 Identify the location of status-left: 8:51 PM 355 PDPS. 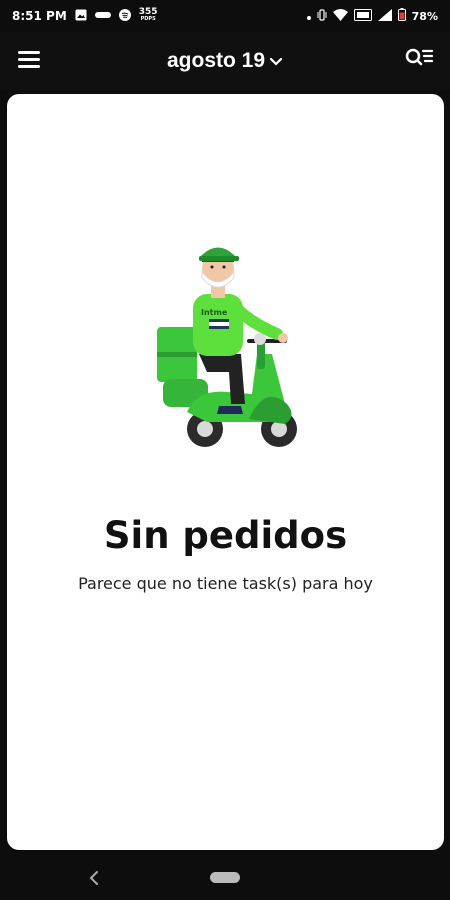
(85, 15).